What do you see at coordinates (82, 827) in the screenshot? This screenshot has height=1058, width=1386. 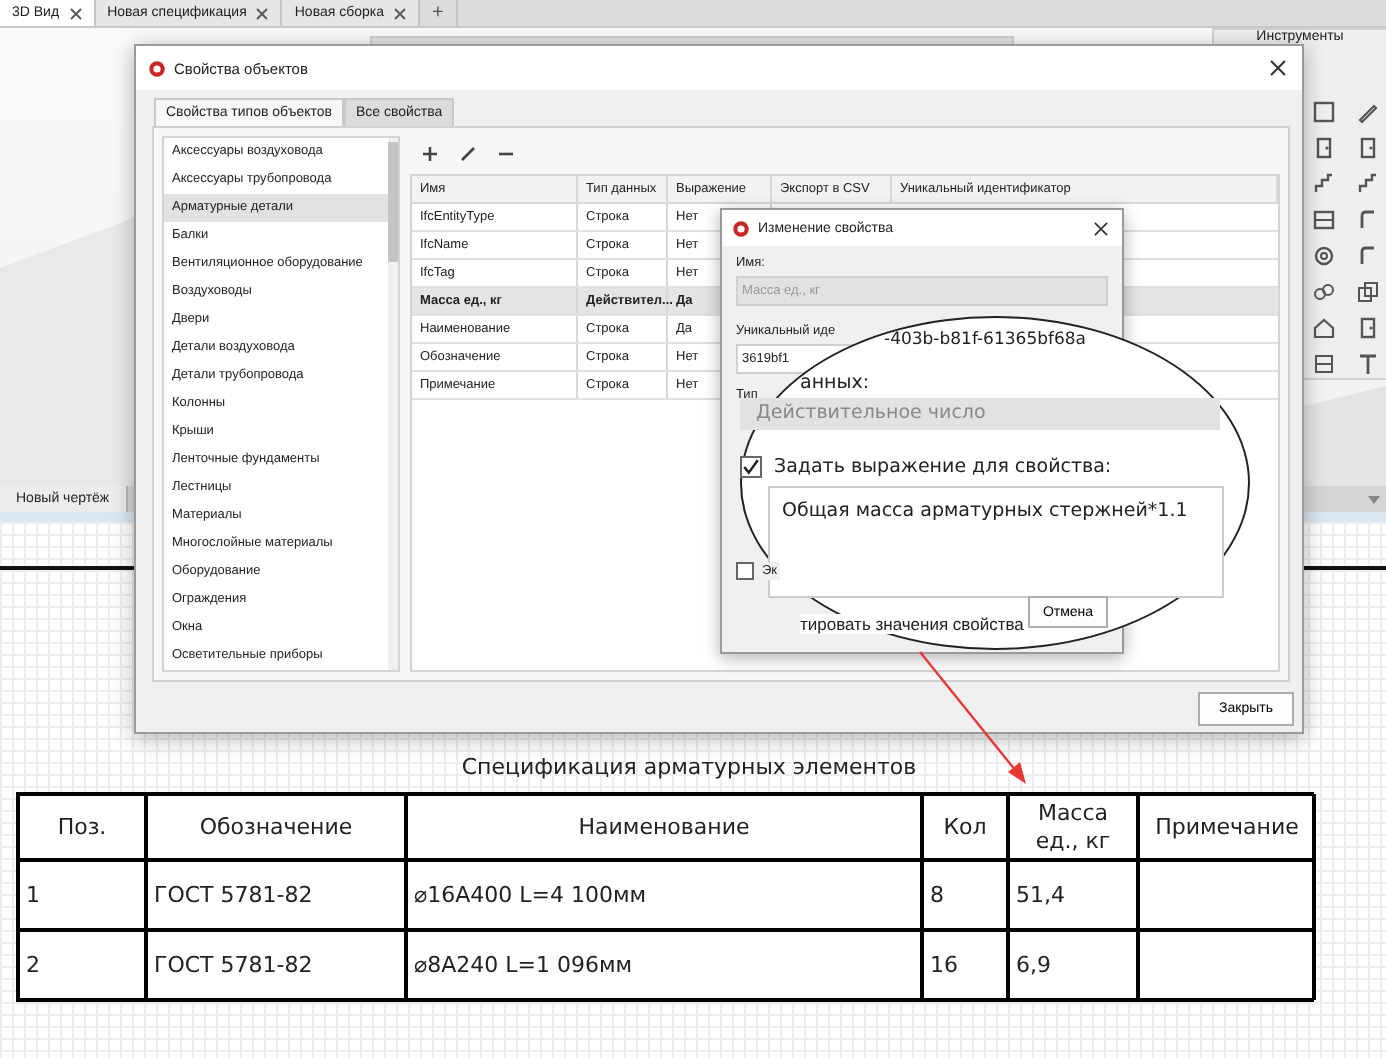 I see `column-header: Поз.` at bounding box center [82, 827].